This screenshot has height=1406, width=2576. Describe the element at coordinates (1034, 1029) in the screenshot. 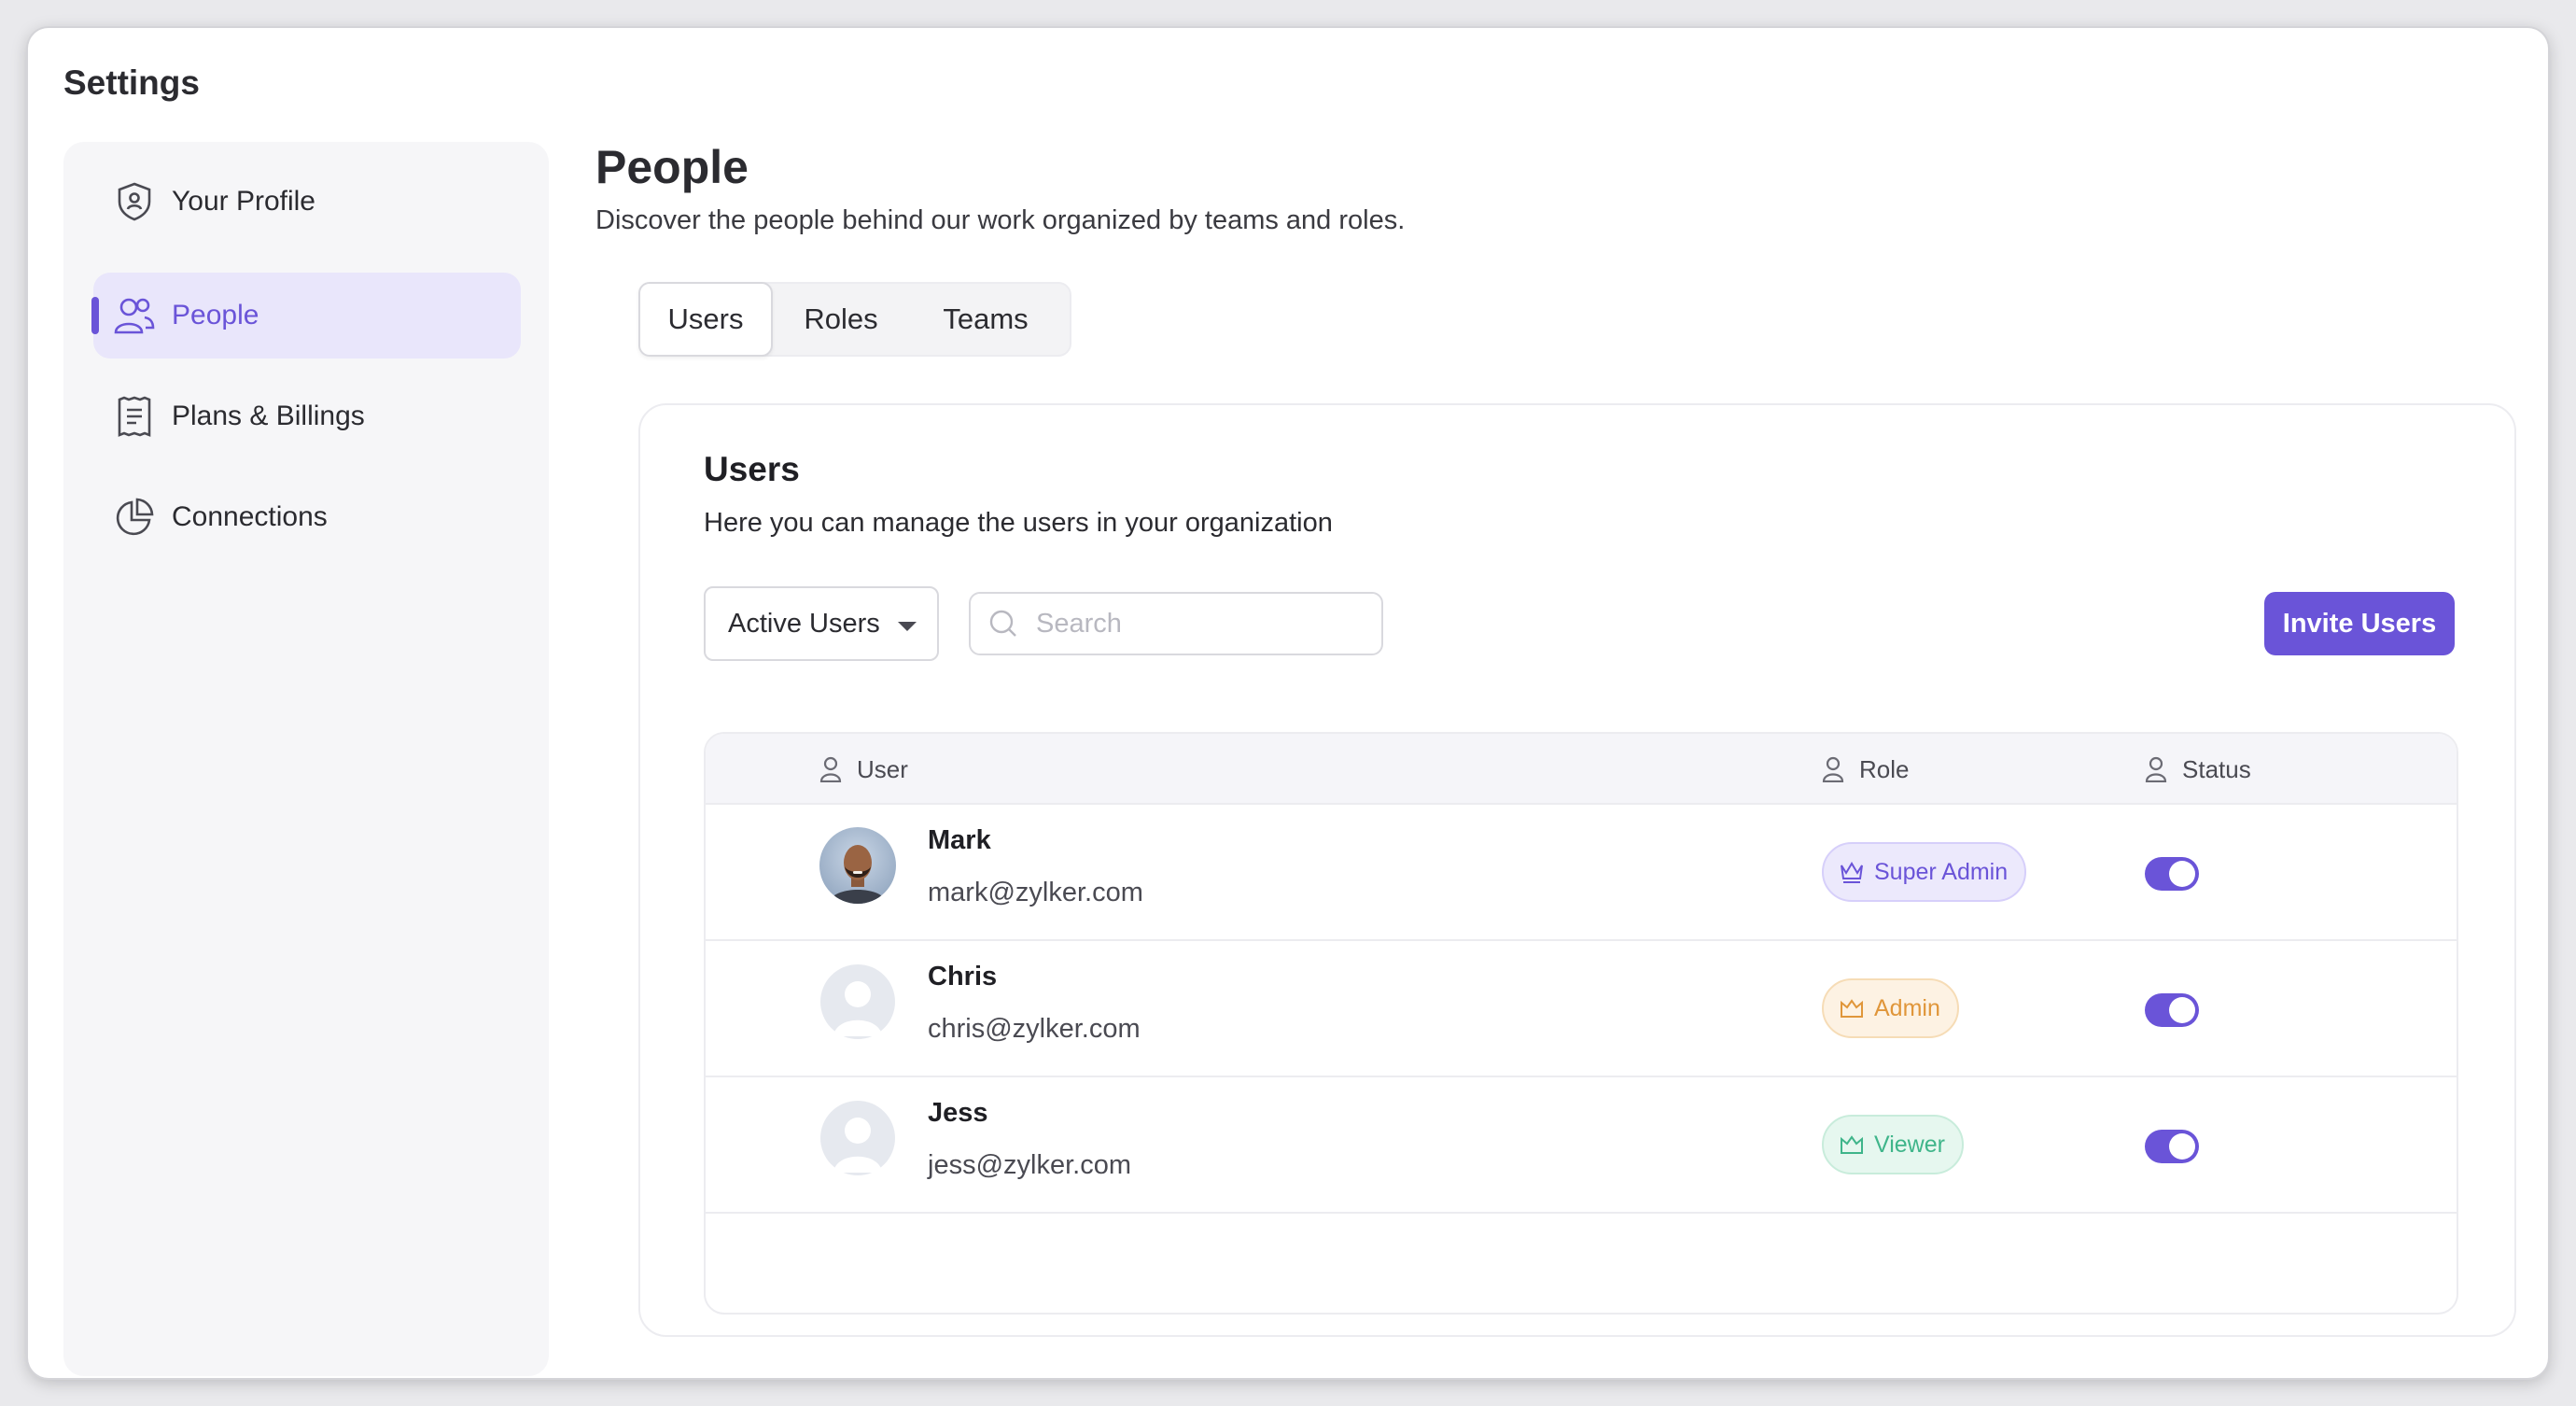

I see `user-email: chris@zylker.com` at that location.